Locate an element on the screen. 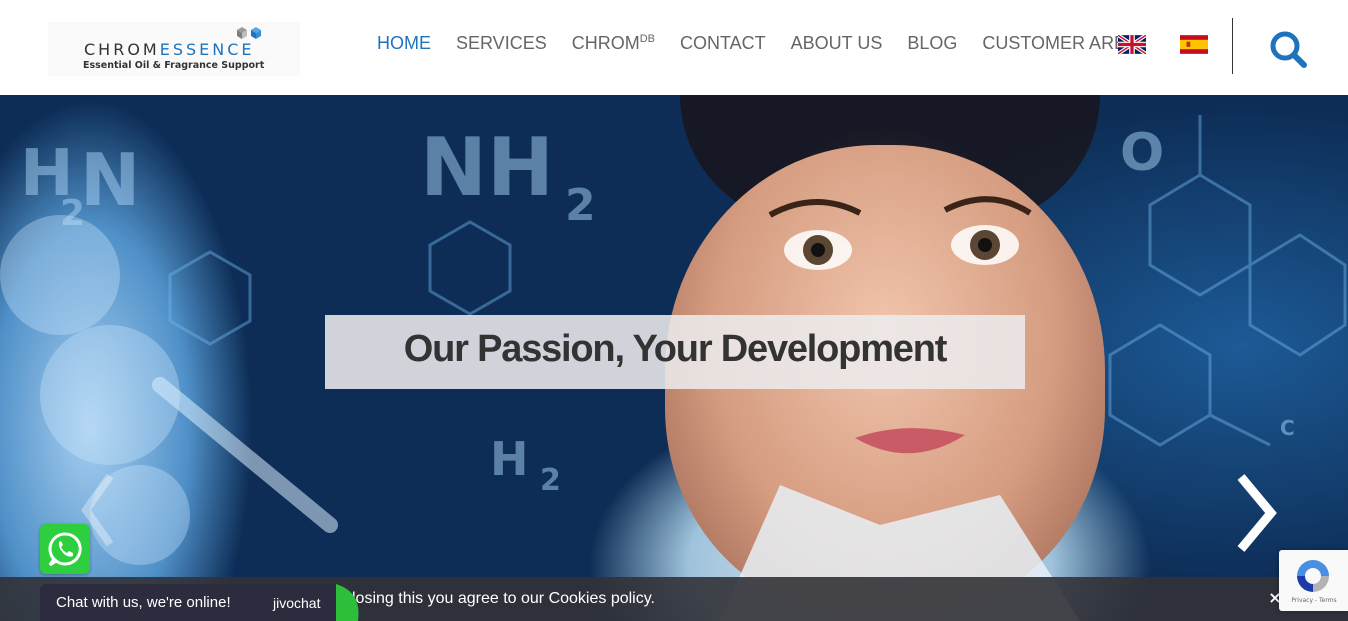 This screenshot has width=1348, height=621. hero-caption-box: Our Passion, Your Development is located at coordinates (675, 352).